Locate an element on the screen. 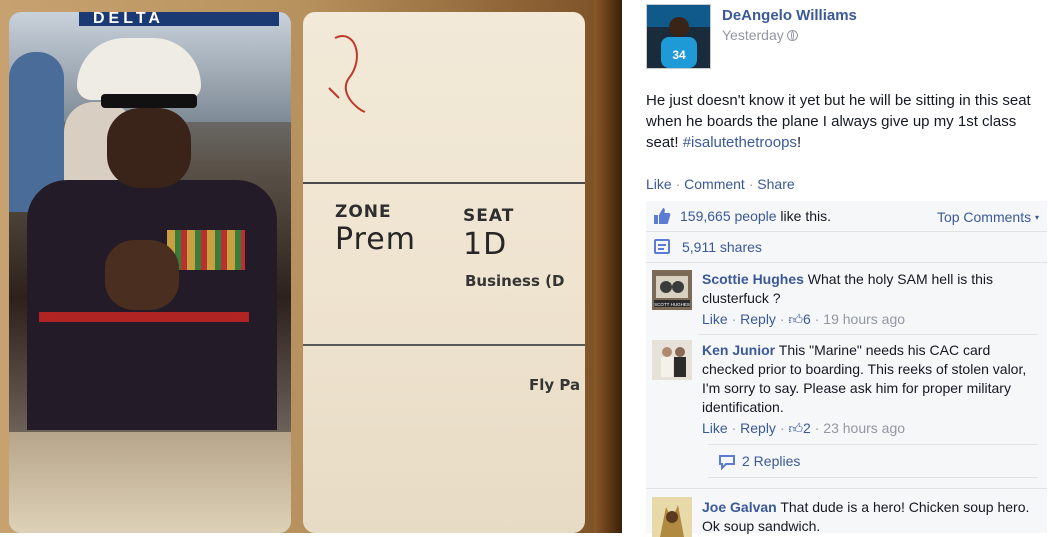 This screenshot has width=1054, height=537. pass-zone-value: Prem is located at coordinates (375, 239).